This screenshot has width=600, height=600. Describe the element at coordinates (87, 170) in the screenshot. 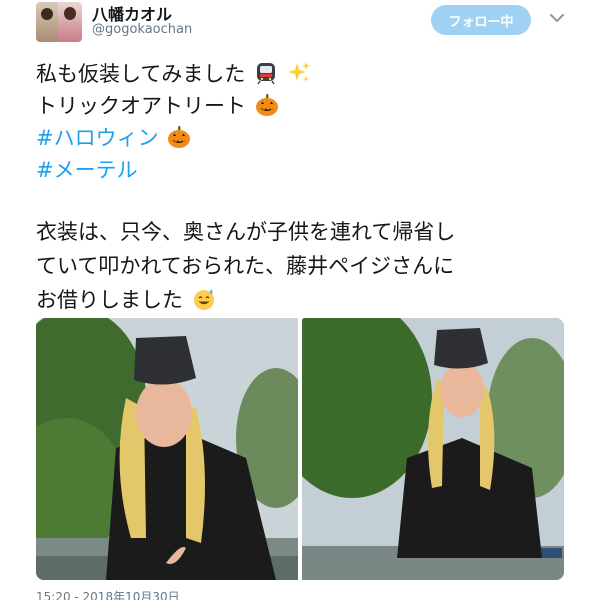

I see `hashtag-link: #メーテル` at that location.